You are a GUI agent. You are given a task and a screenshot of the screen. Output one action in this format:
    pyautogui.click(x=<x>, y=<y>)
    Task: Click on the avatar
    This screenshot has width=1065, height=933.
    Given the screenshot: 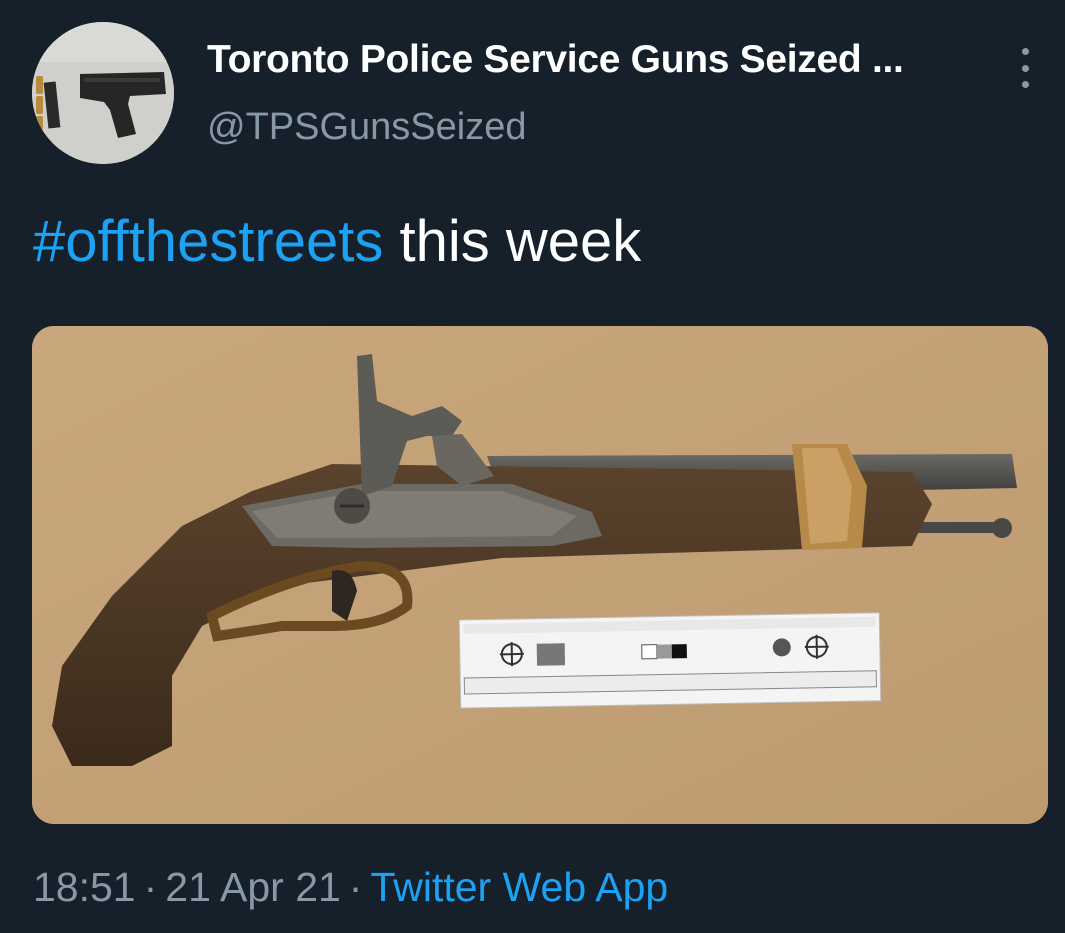 What is the action you would take?
    pyautogui.click(x=103, y=93)
    